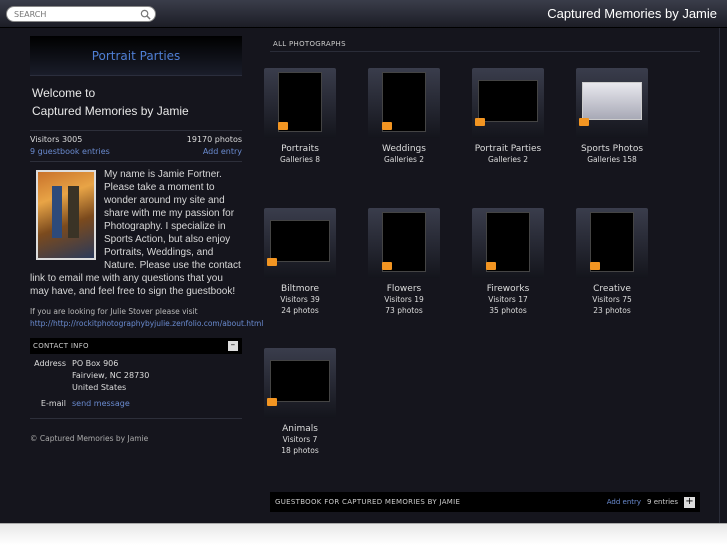 This screenshot has width=727, height=545. What do you see at coordinates (64, 93) in the screenshot?
I see `welcome-line1: Welcome to` at bounding box center [64, 93].